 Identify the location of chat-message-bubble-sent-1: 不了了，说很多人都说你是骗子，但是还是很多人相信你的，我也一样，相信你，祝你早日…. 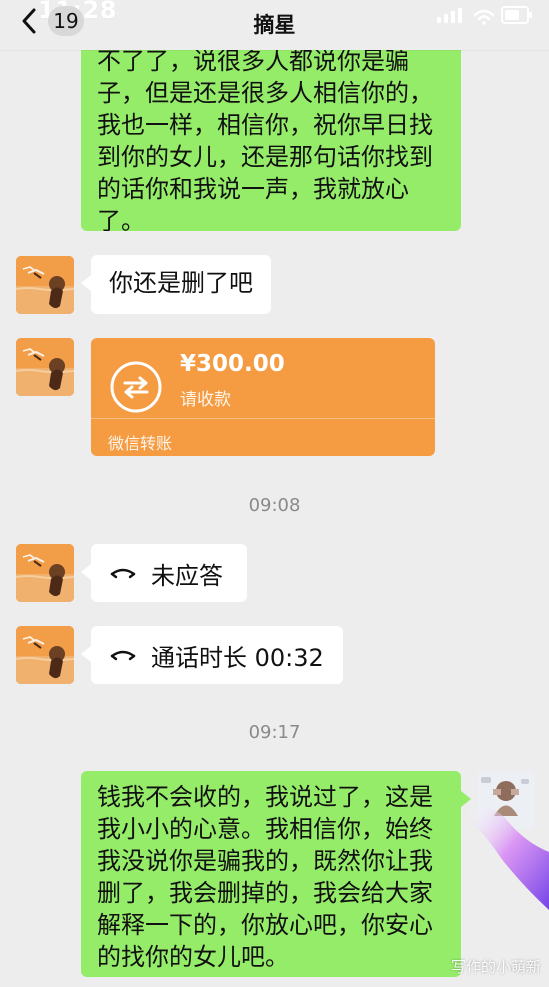
(271, 133).